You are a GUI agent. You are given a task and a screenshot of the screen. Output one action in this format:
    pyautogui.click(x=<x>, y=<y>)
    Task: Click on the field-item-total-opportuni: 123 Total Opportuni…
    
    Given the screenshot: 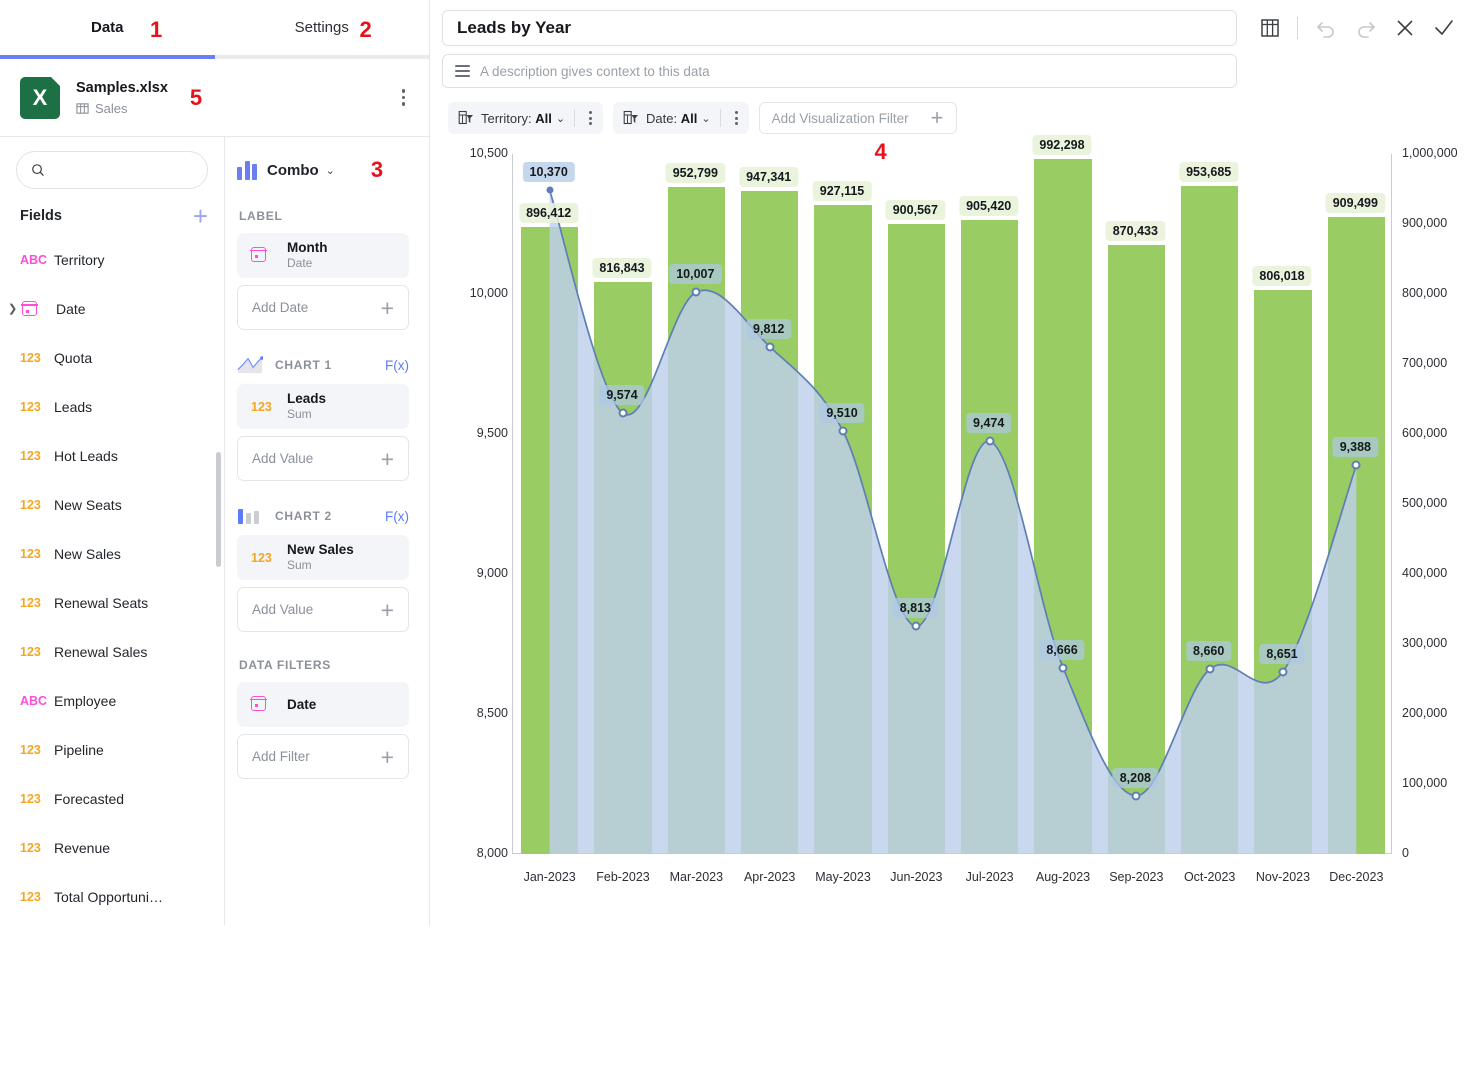 What is the action you would take?
    pyautogui.click(x=112, y=896)
    